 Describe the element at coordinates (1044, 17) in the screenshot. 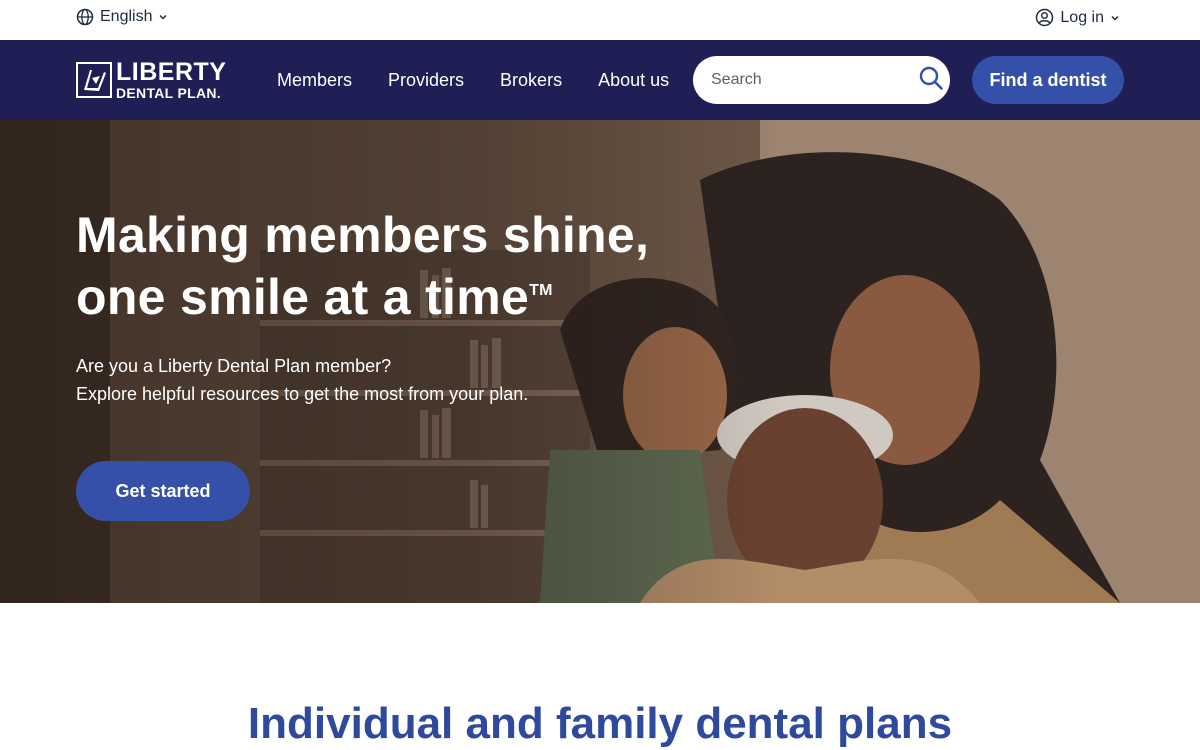

I see `user-circle-icon` at that location.